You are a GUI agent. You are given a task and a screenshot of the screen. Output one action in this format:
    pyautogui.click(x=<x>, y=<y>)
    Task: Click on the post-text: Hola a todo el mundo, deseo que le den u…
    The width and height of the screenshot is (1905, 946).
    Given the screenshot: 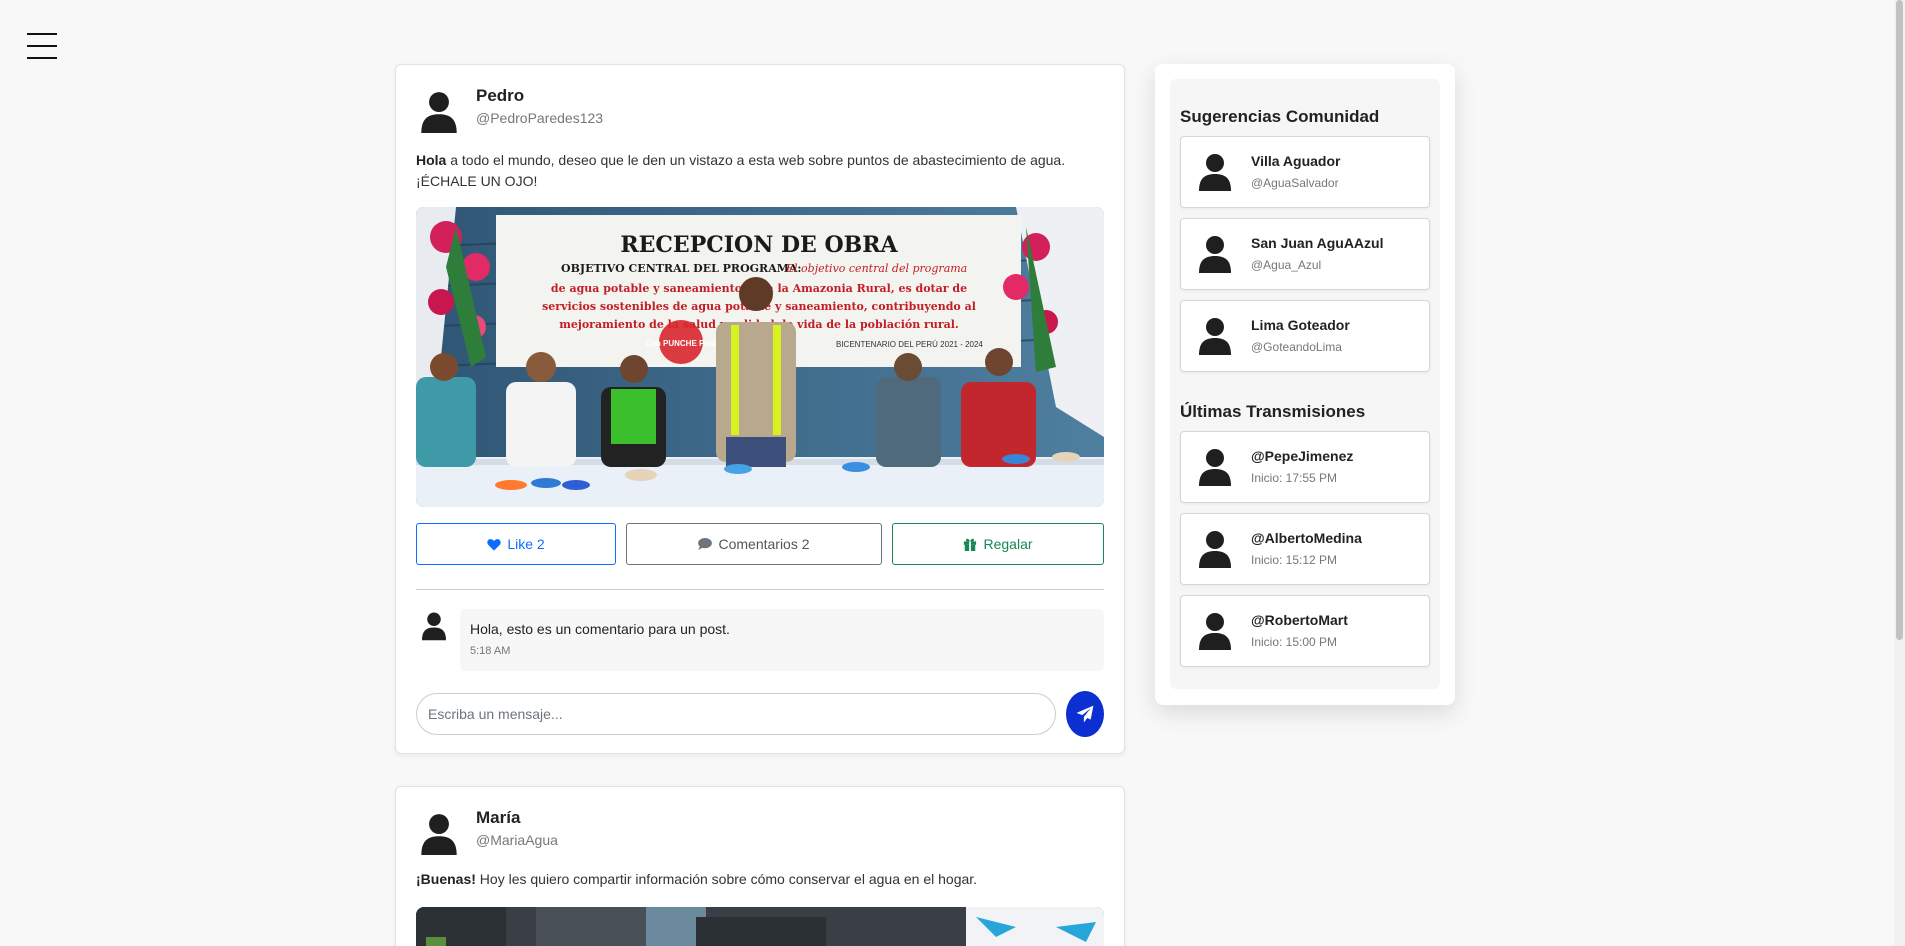 What is the action you would take?
    pyautogui.click(x=761, y=171)
    